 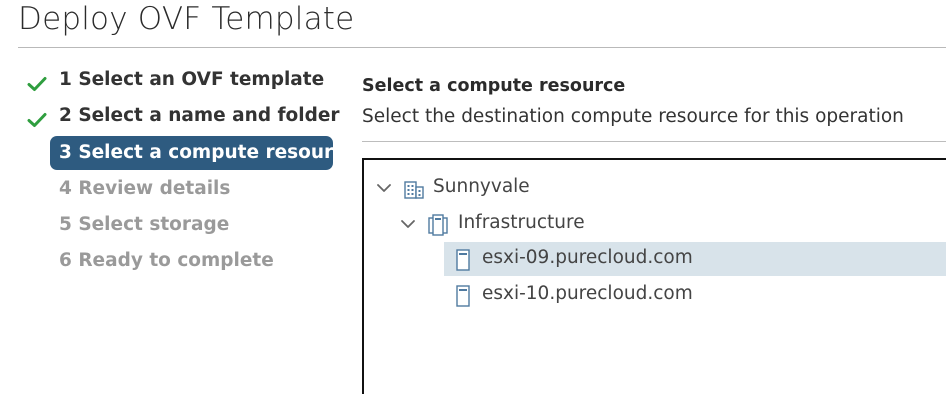 I want to click on step-select-storage: 5 Select storage, so click(x=170, y=225).